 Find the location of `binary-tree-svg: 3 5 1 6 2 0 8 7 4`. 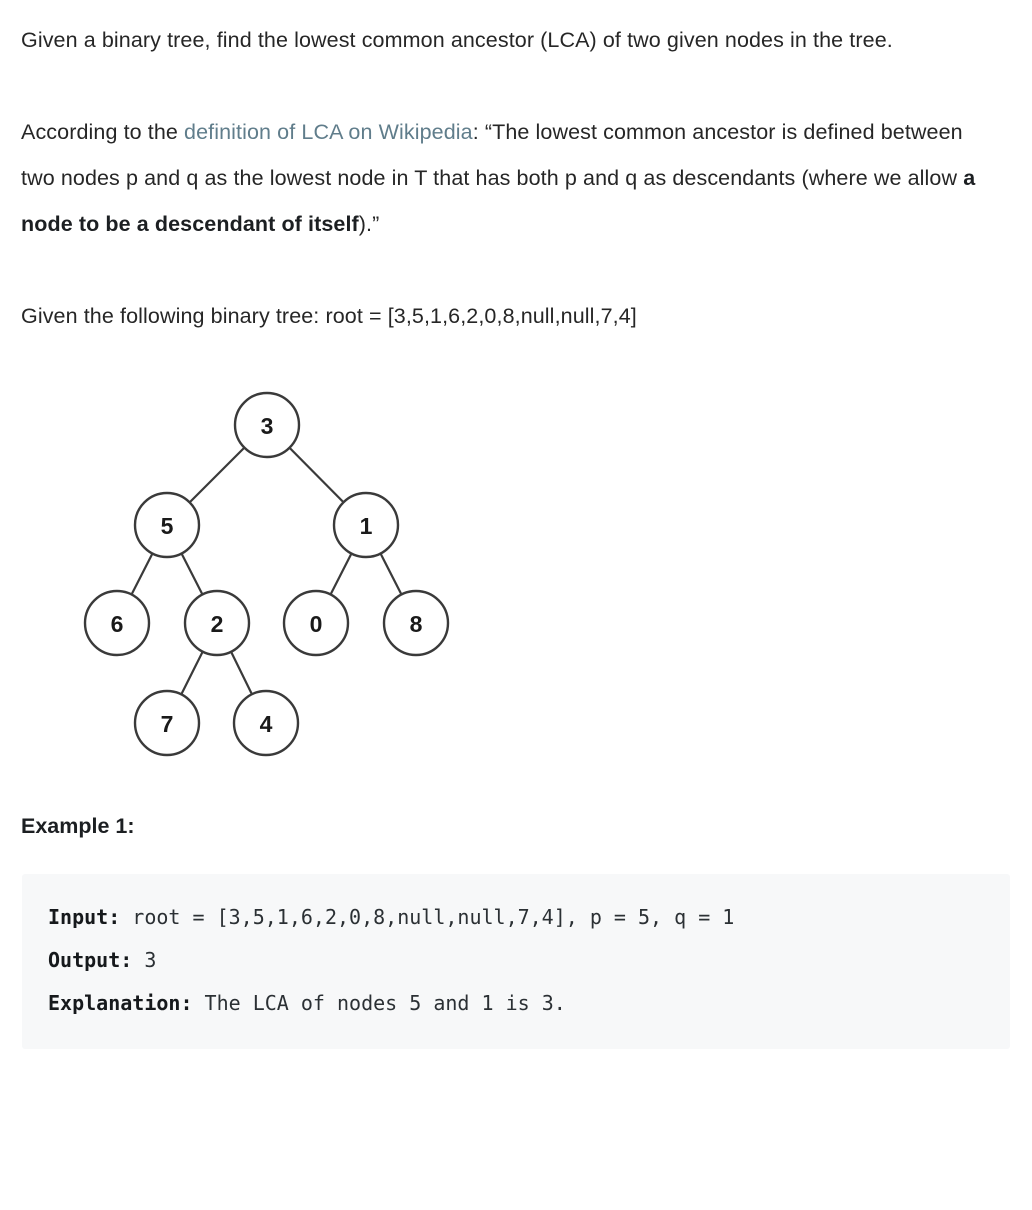

binary-tree-svg: 3 5 1 6 2 0 8 7 4 is located at coordinates (266, 574).